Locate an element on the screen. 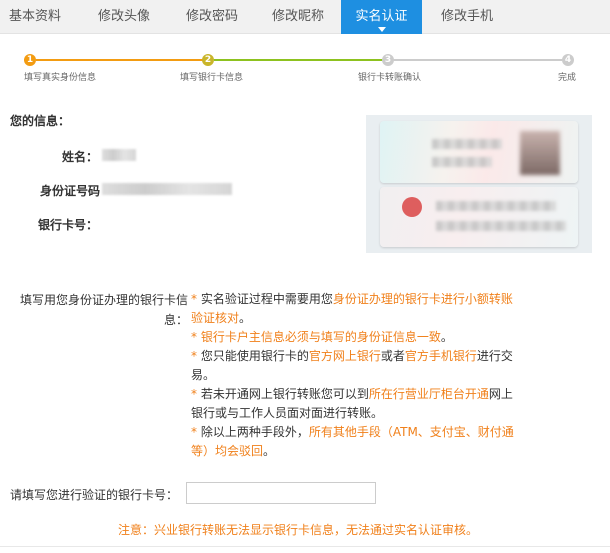 Image resolution: width=610 pixels, height=553 pixels. rule-item: * 您只能使用银行卡的官方网上银行或者官方手机银行进行交易。 is located at coordinates (355, 366).